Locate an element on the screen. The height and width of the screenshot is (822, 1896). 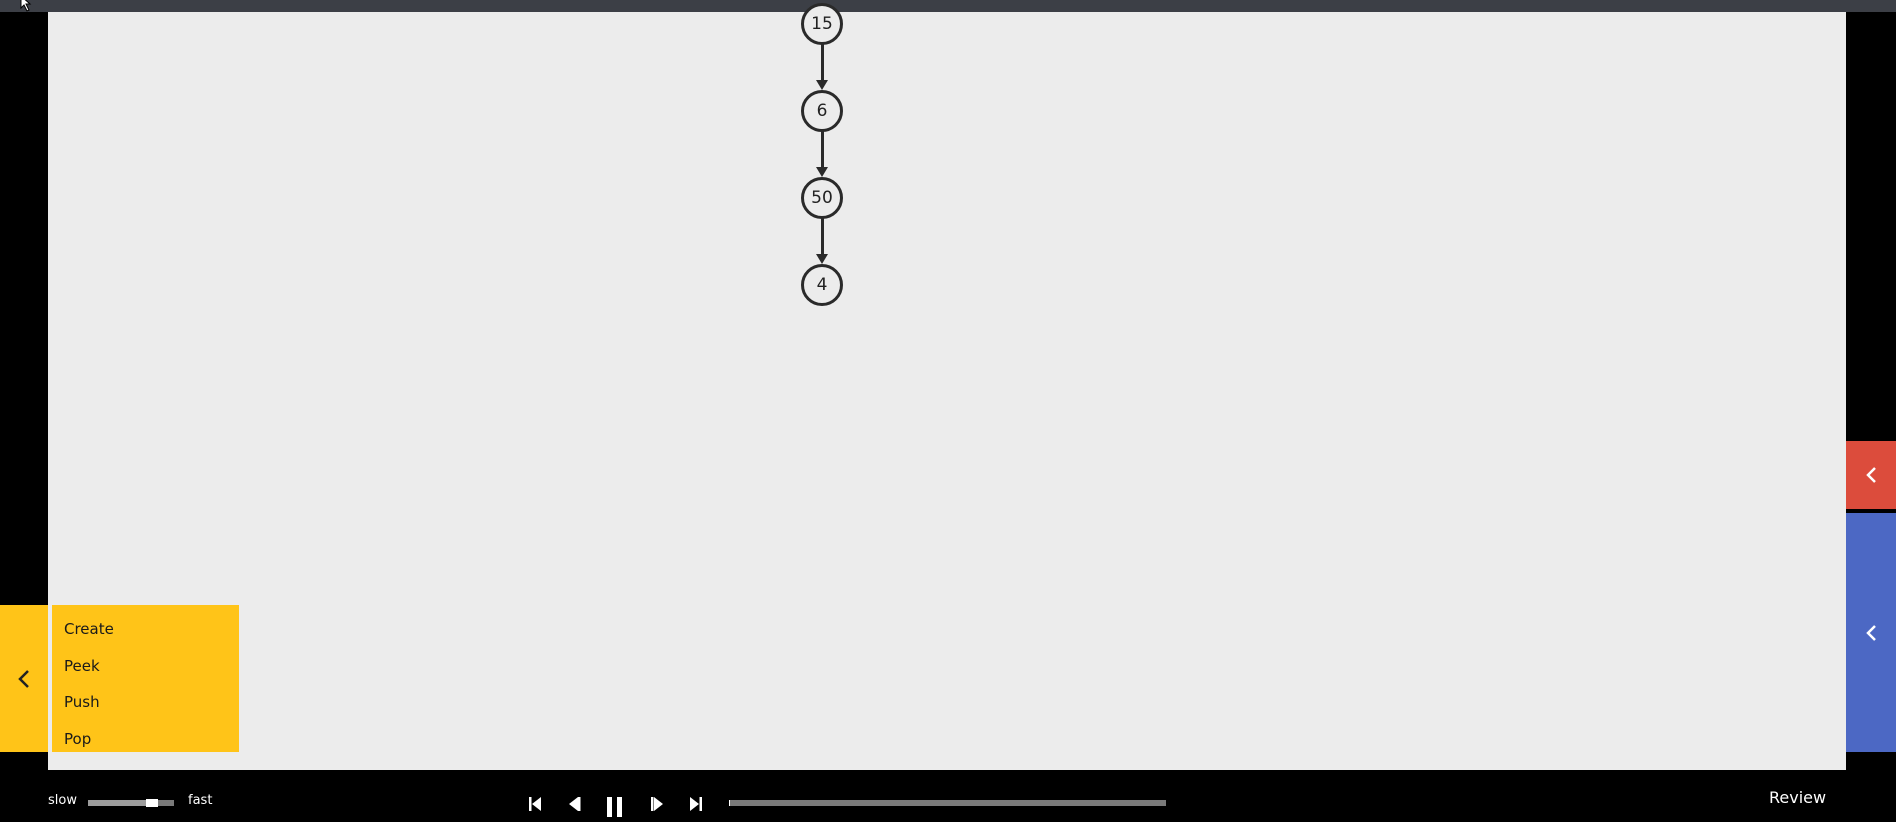
playback-progress-fill is located at coordinates (729, 803).